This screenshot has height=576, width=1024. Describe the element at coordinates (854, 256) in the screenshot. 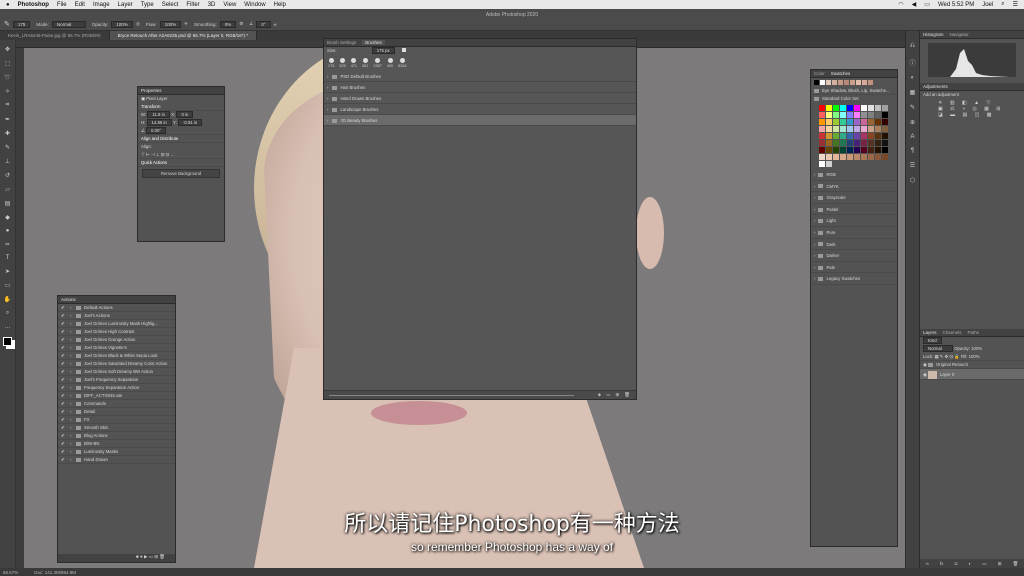

I see `swatch-folder: › Darker` at that location.